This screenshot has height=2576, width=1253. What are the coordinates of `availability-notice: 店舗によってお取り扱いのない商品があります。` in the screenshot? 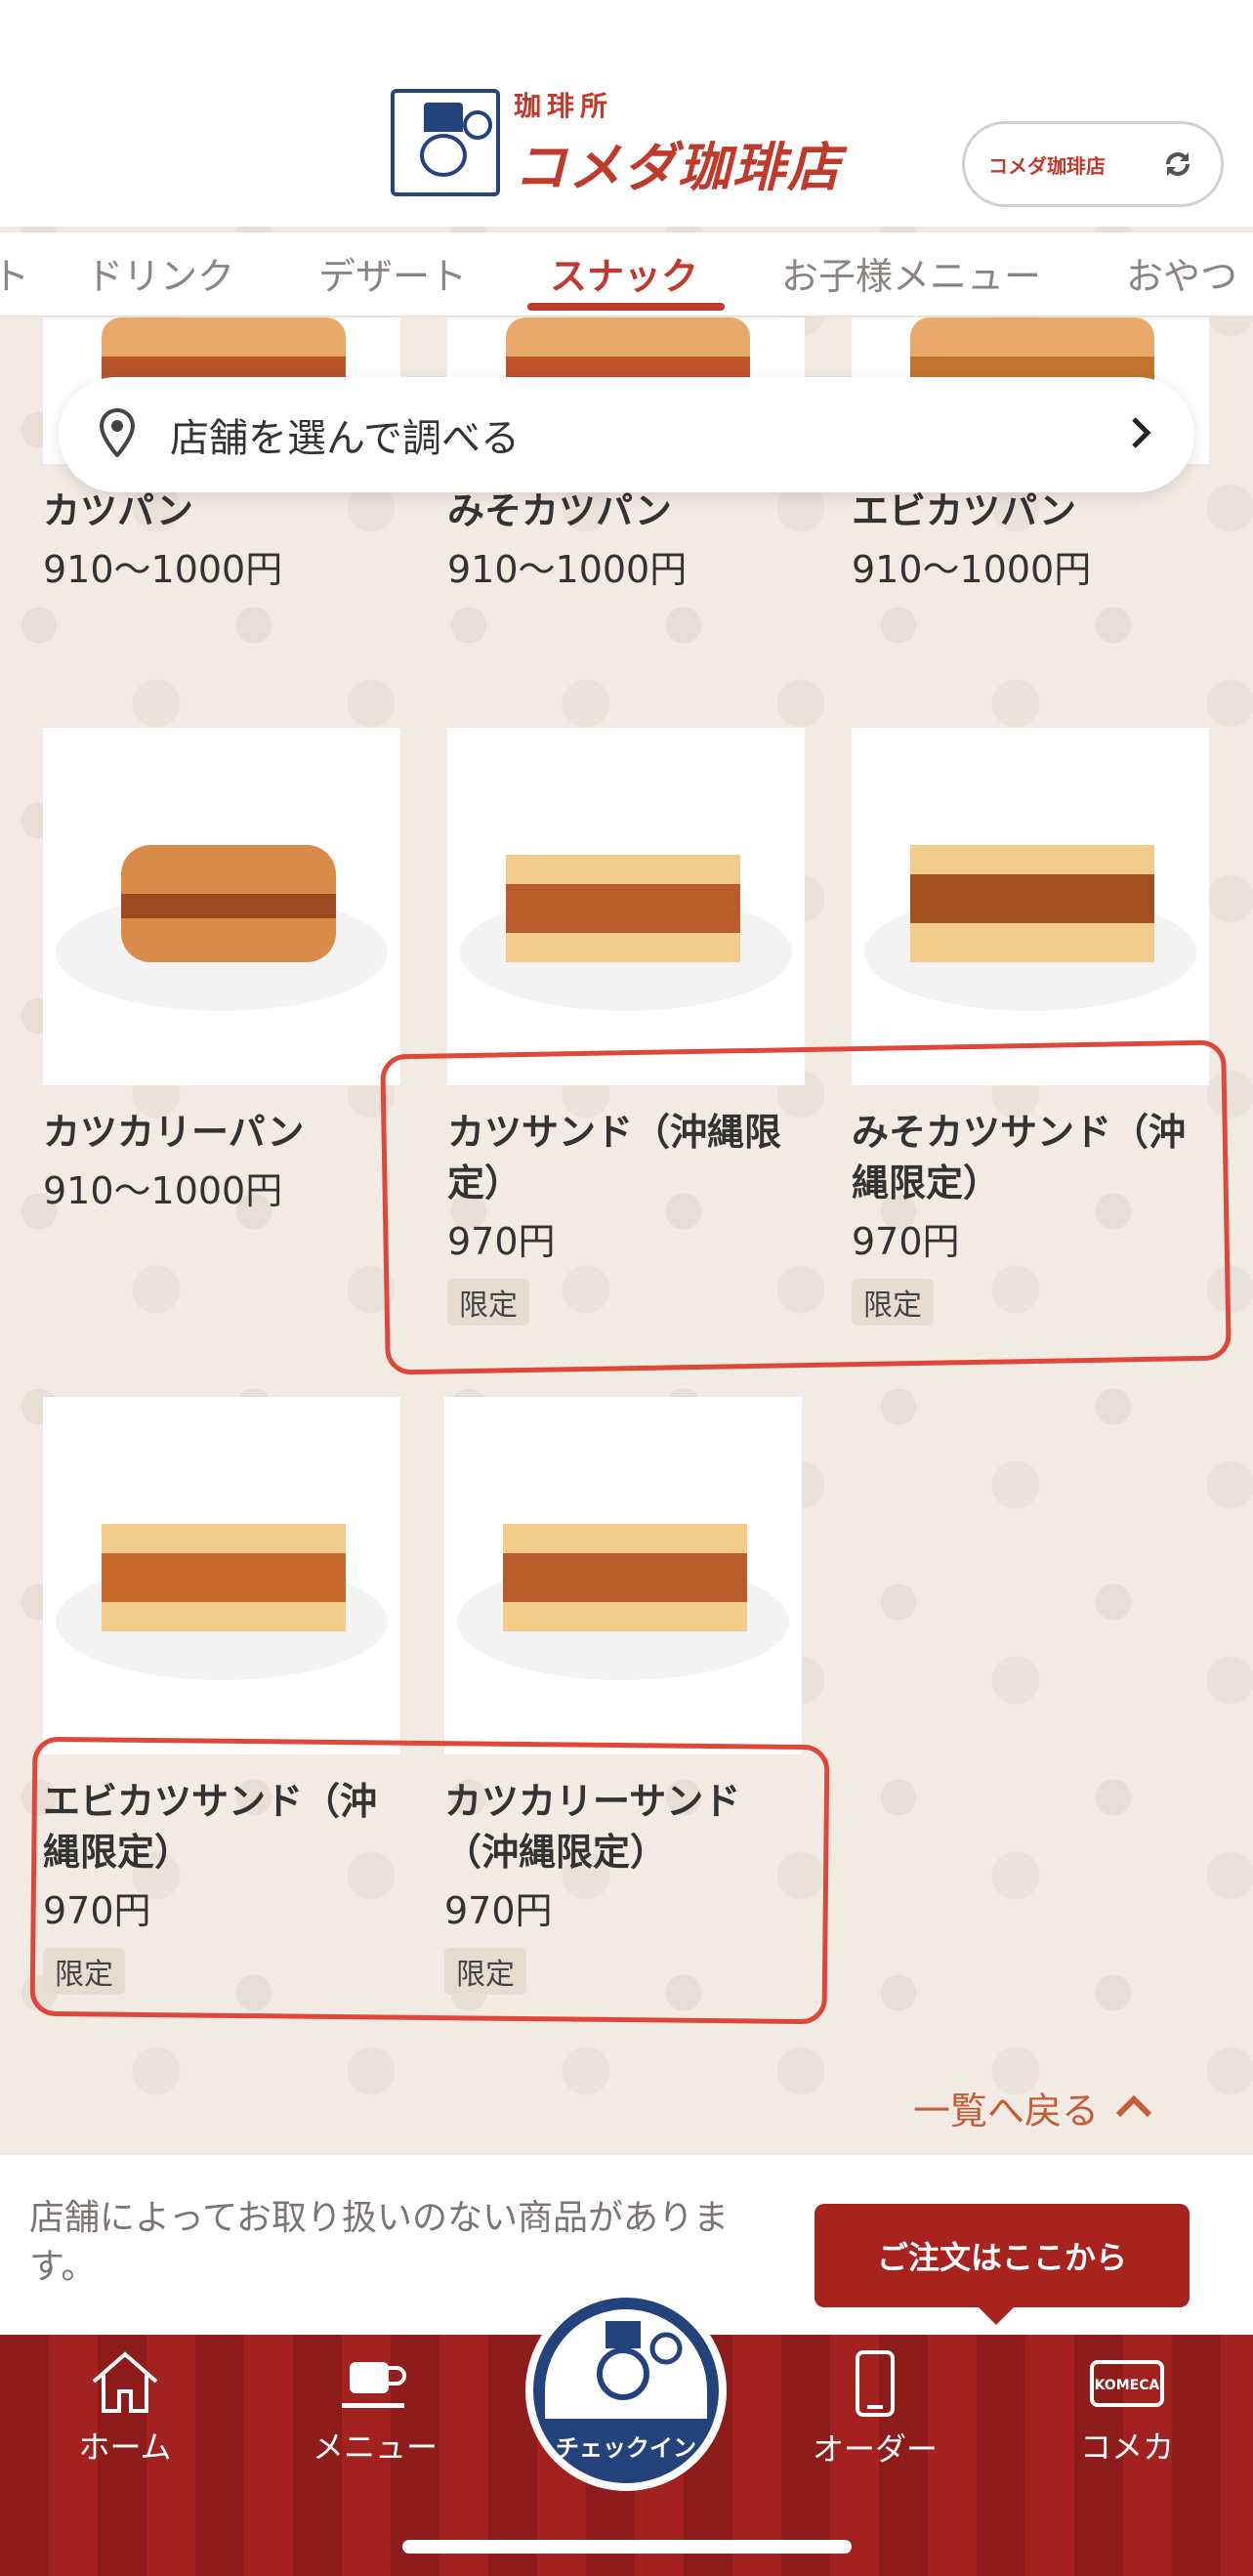 It's located at (379, 2242).